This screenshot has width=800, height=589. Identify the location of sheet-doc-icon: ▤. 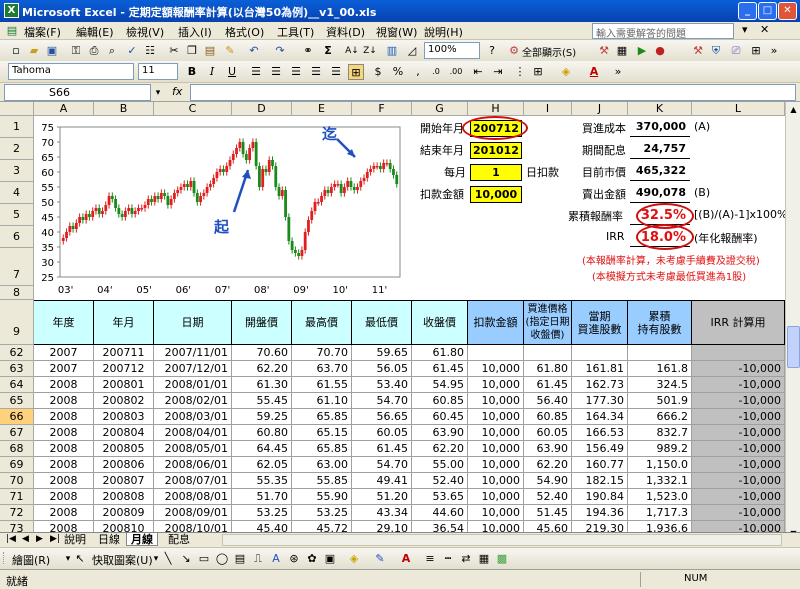
(12, 31).